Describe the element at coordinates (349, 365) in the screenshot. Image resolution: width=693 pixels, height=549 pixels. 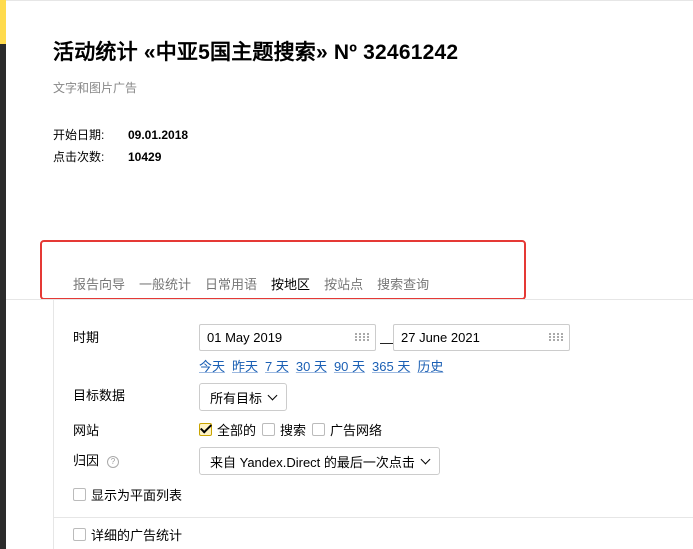
I see `period-link-90-days: 90 天` at that location.